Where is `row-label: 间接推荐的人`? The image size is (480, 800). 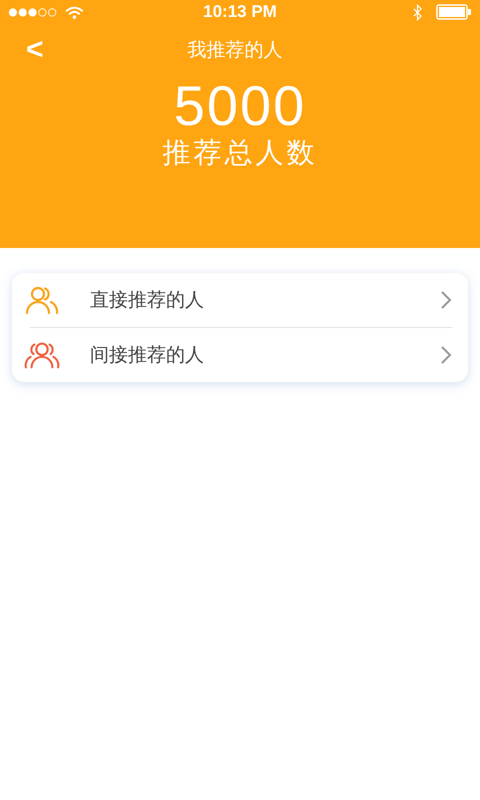
row-label: 间接推荐的人 is located at coordinates (147, 355).